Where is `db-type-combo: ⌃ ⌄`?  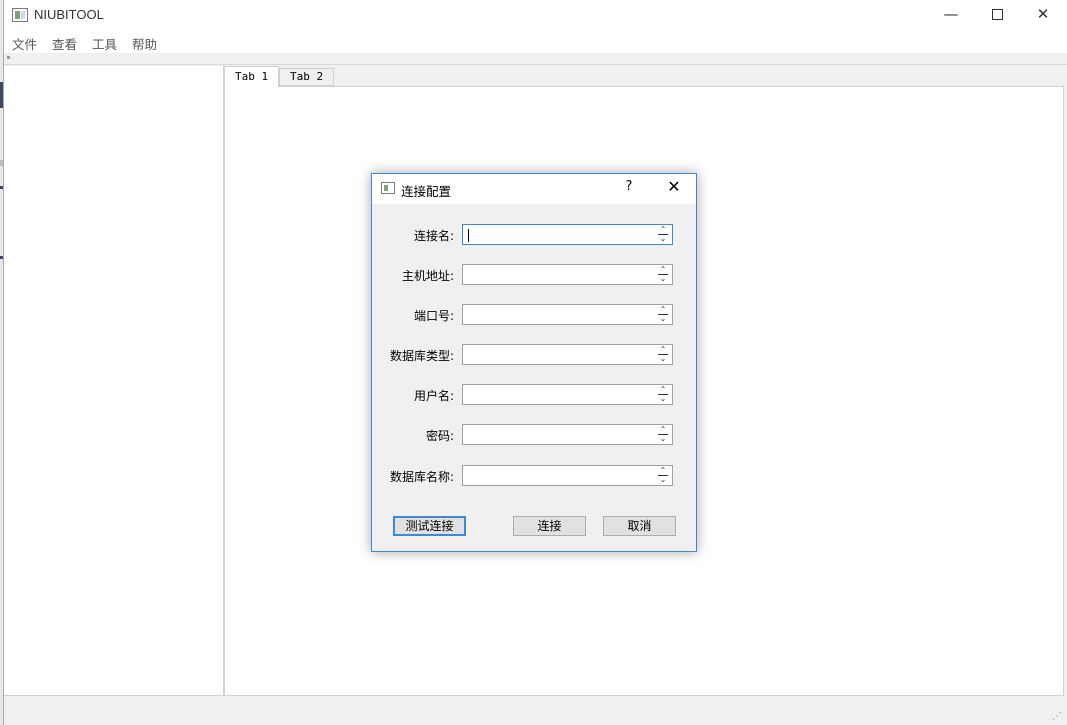
db-type-combo: ⌃ ⌄ is located at coordinates (567, 354).